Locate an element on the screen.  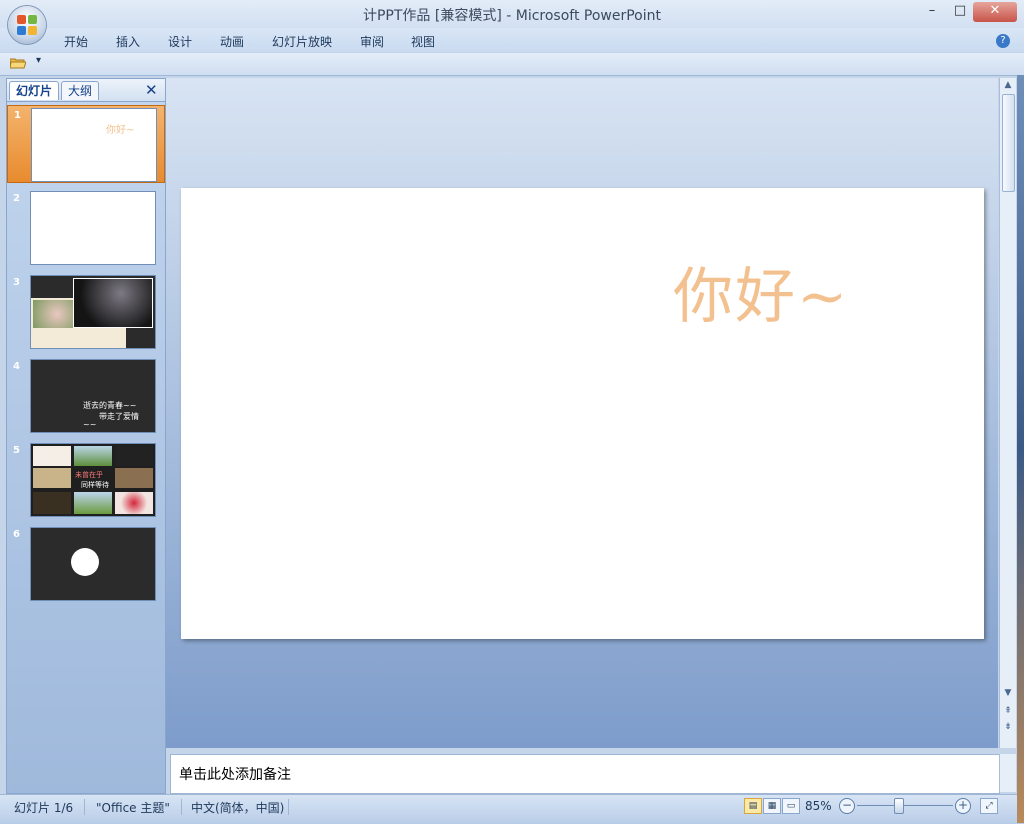
zoom-slider-knob is located at coordinates (899, 806).